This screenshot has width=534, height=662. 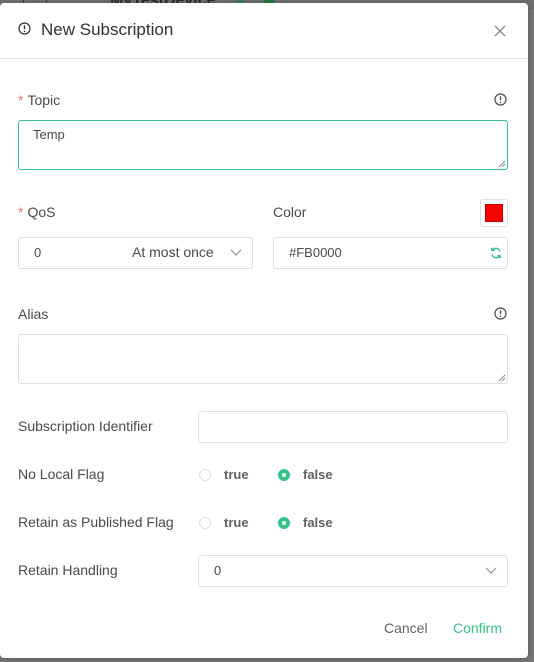 What do you see at coordinates (33, 314) in the screenshot?
I see `alias-label: Alias` at bounding box center [33, 314].